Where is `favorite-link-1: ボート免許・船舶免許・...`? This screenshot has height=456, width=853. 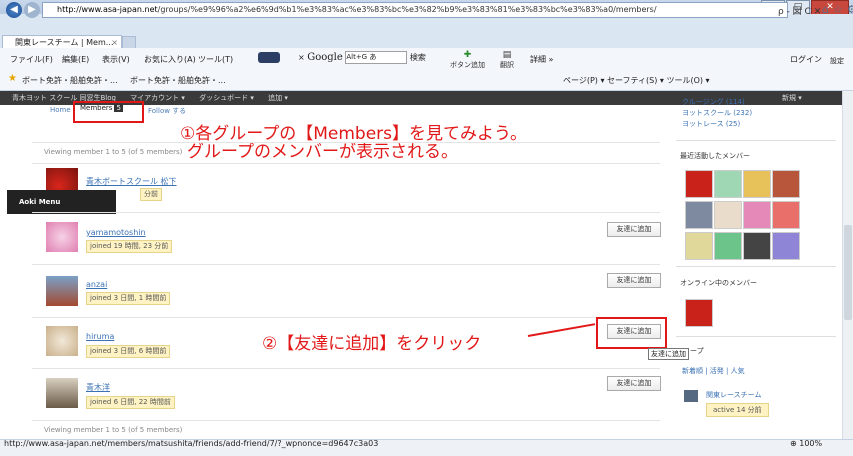 favorite-link-1: ボート免許・船舶免許・... is located at coordinates (70, 80).